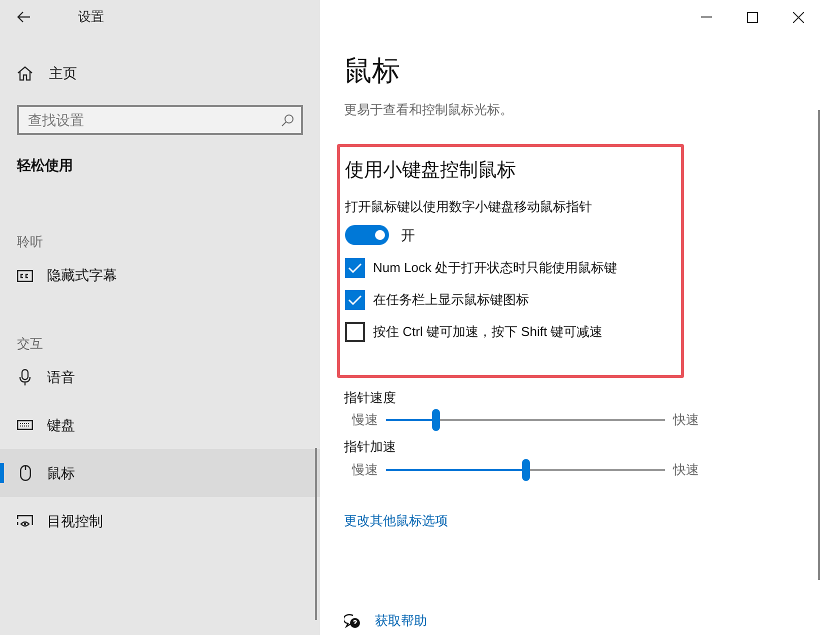 The image size is (821, 635). What do you see at coordinates (25, 425) in the screenshot?
I see `keyboard-icon` at bounding box center [25, 425].